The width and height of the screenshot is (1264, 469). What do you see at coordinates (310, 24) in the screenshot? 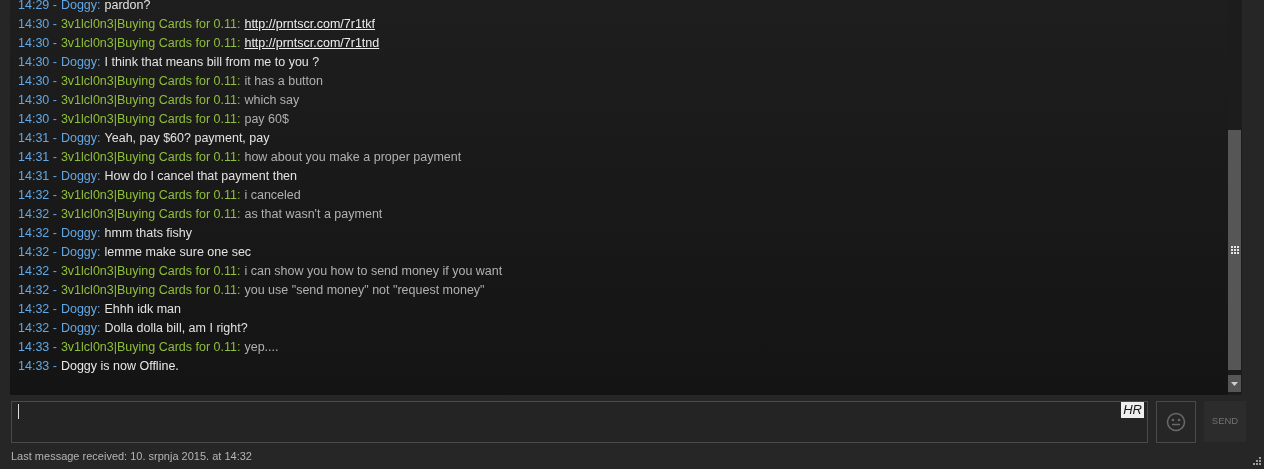
I see `message-link: http://prntscr.com/7r1tkf` at bounding box center [310, 24].